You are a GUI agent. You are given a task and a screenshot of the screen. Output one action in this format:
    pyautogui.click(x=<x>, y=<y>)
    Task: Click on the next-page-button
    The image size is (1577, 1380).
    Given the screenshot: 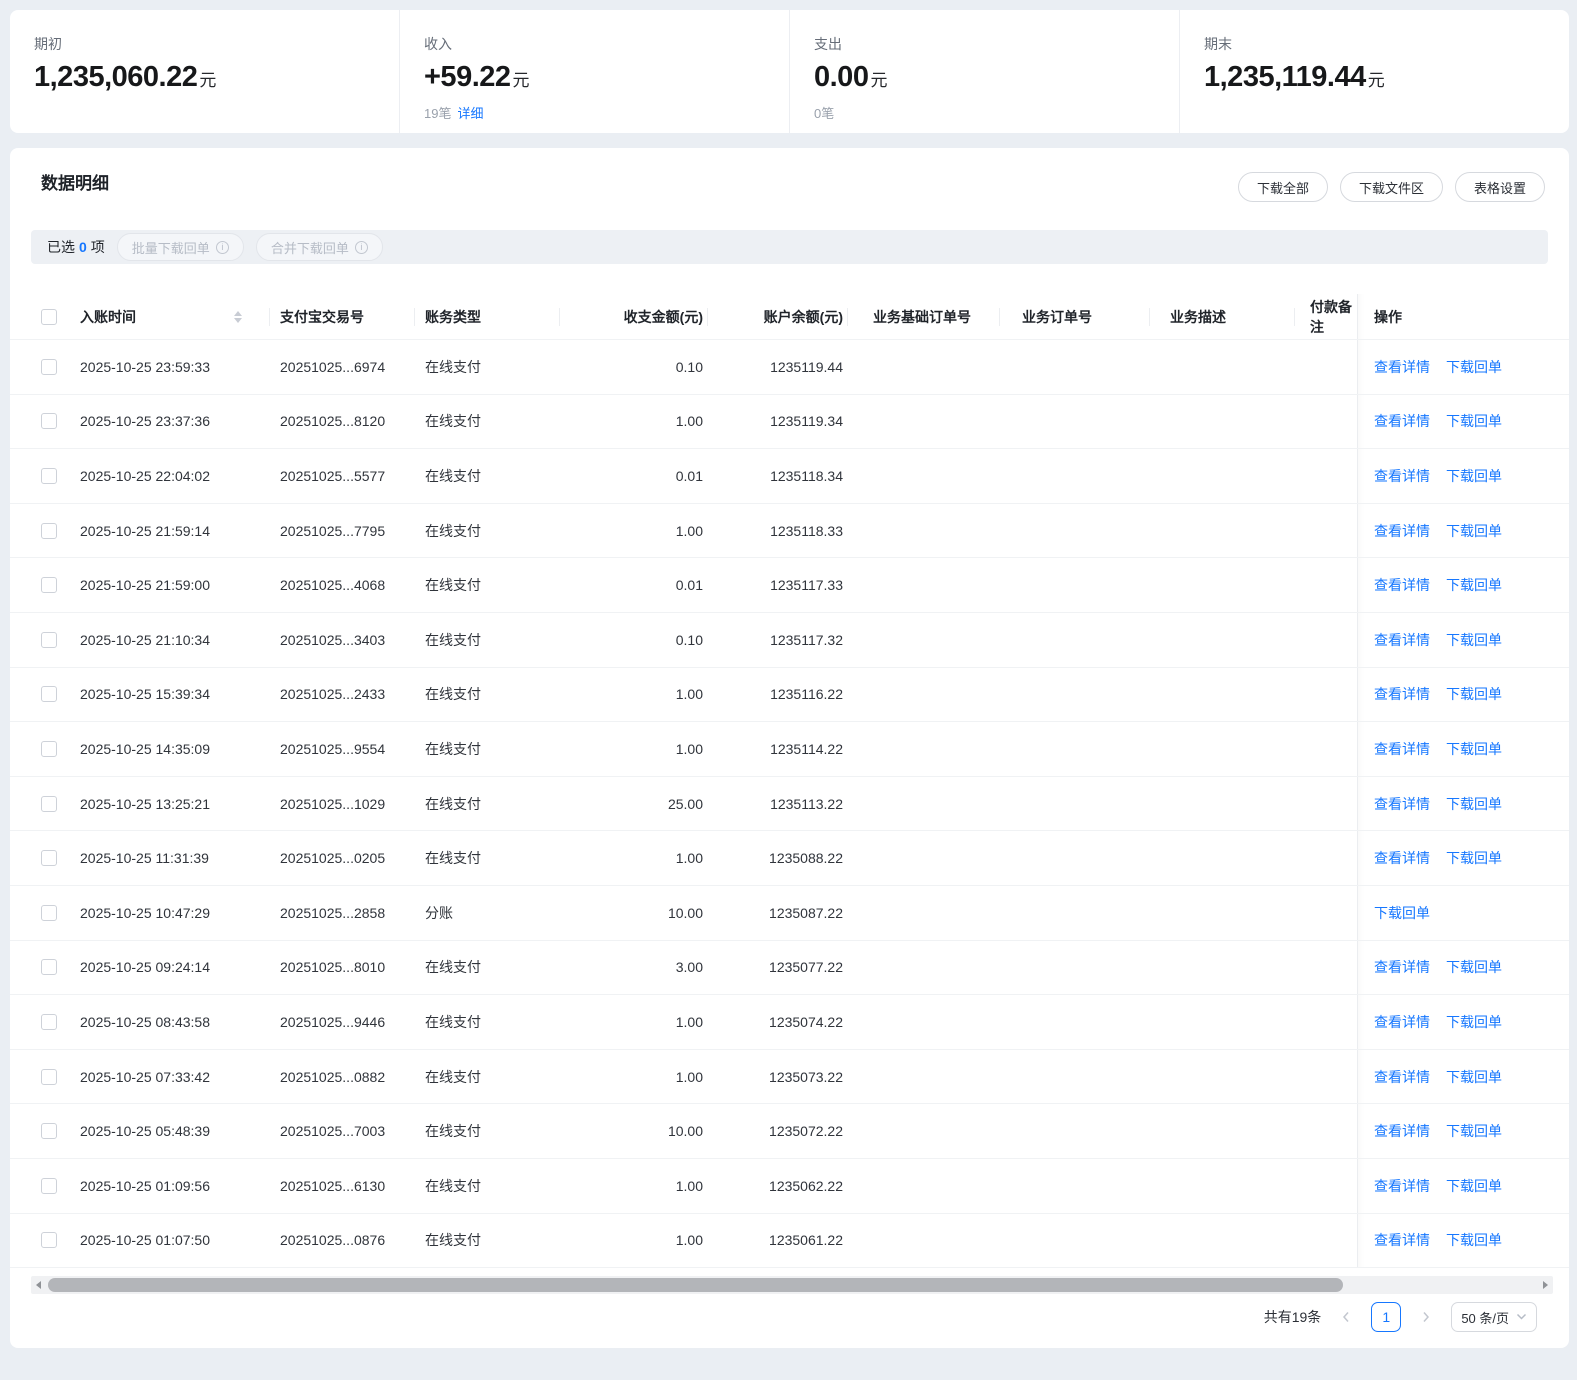 What is the action you would take?
    pyautogui.click(x=1426, y=1317)
    